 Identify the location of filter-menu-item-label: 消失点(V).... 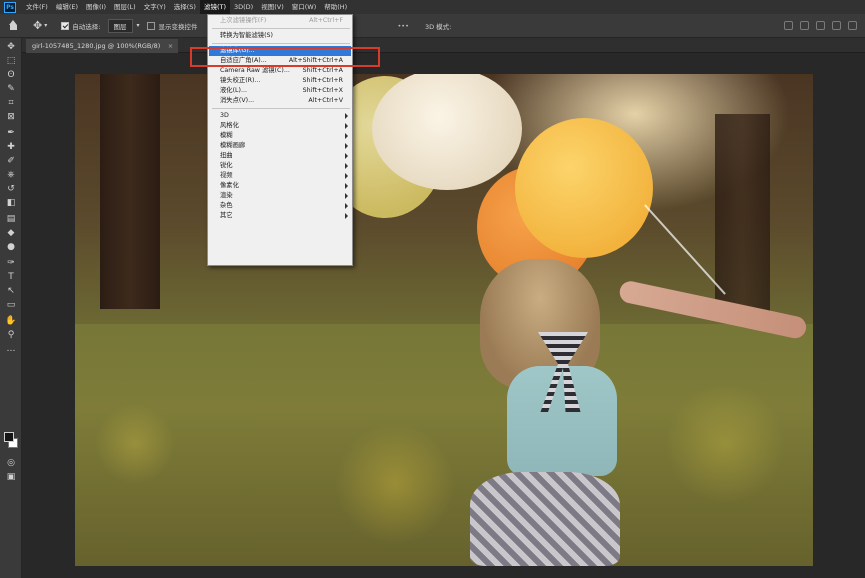
(237, 100).